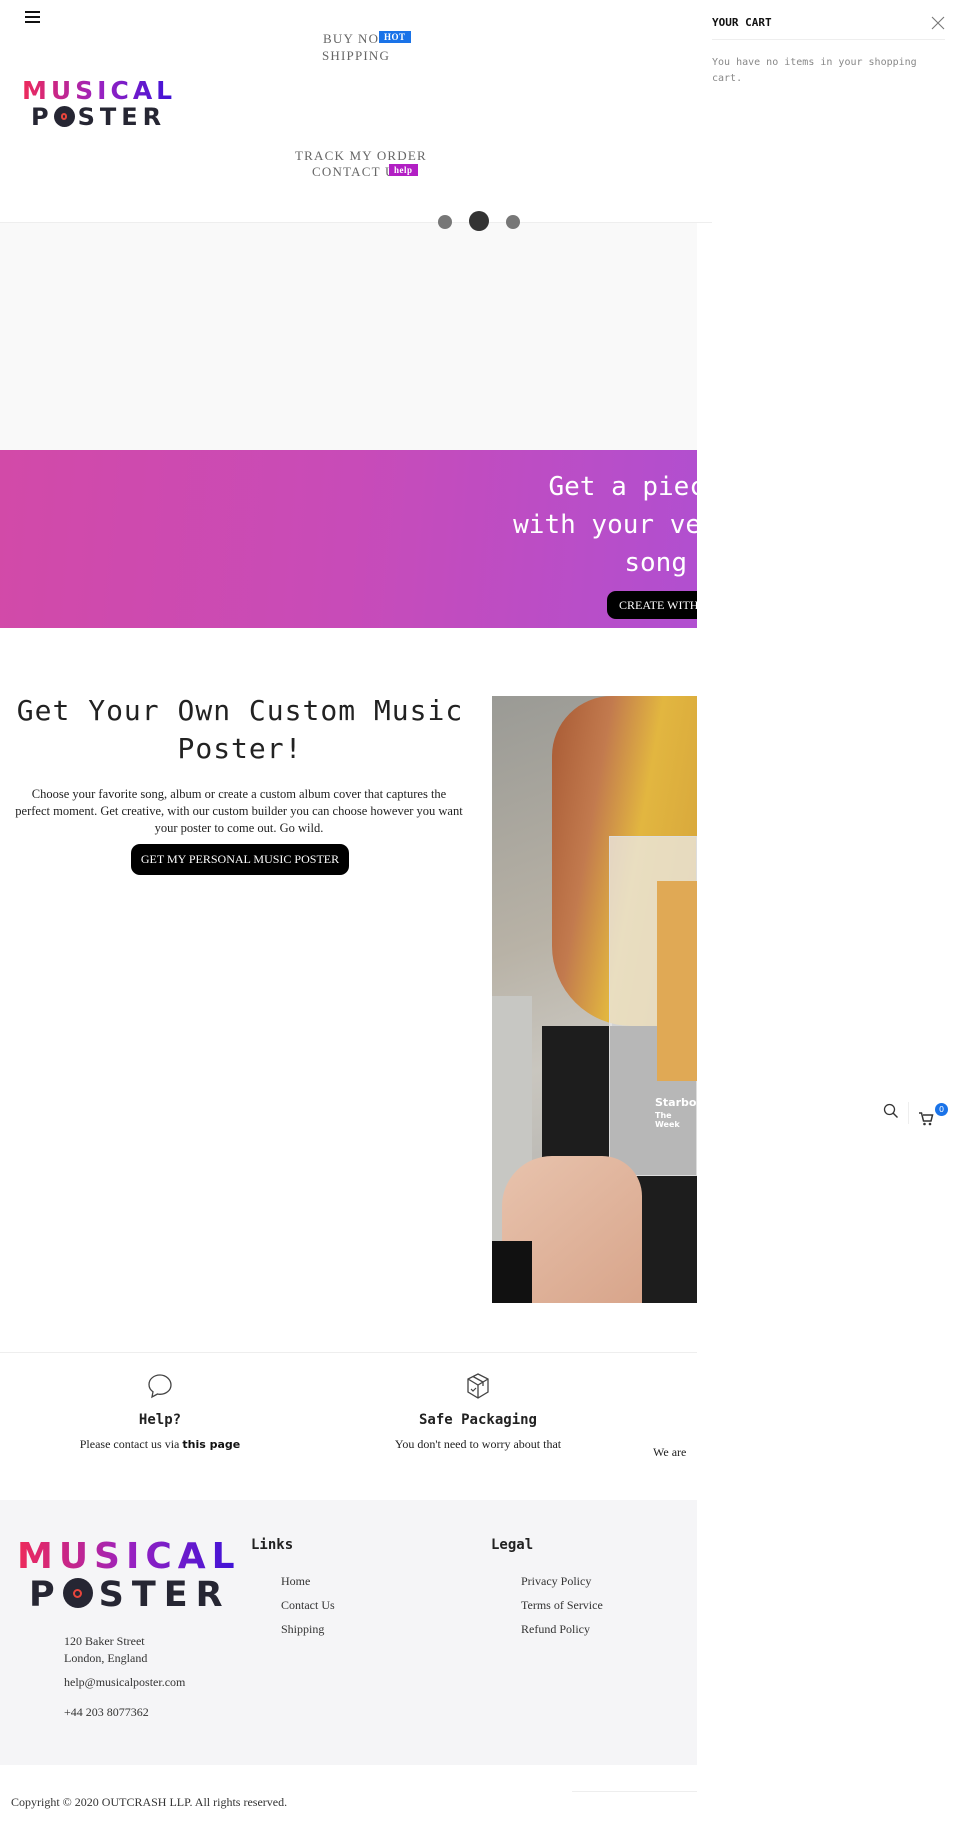 This screenshot has height=1834, width=960. What do you see at coordinates (634, 1791) in the screenshot?
I see `footer-divider` at bounding box center [634, 1791].